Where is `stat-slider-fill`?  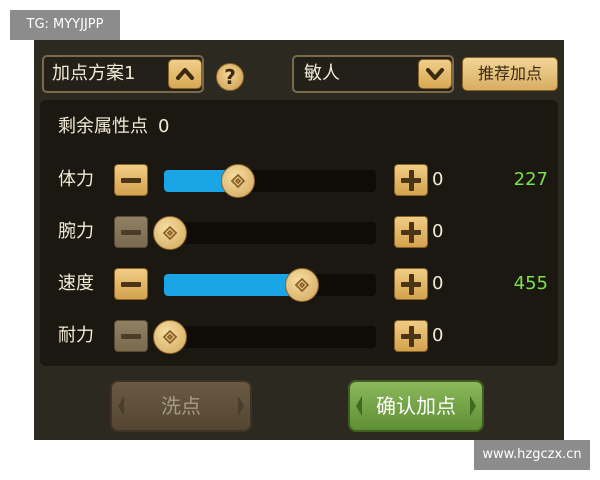
stat-slider-fill is located at coordinates (233, 285).